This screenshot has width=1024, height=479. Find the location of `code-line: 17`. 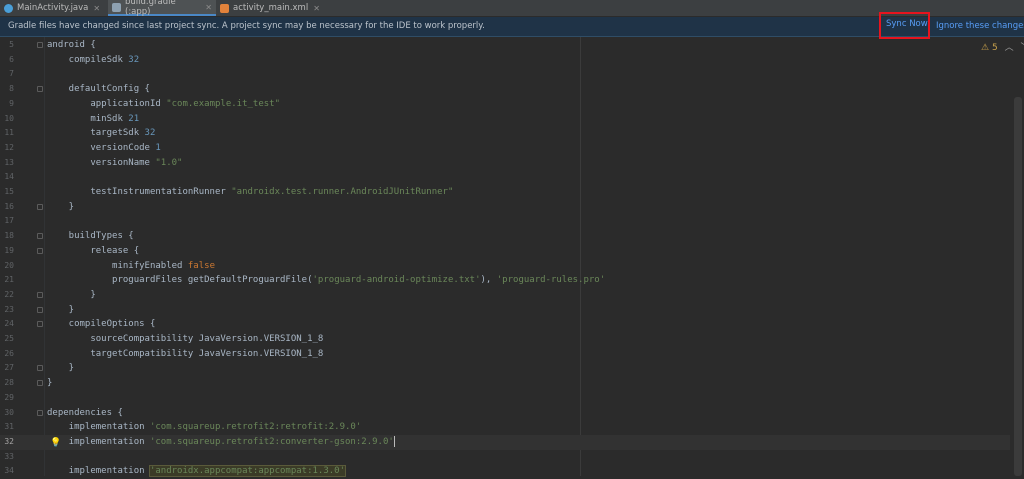

code-line: 17 is located at coordinates (505, 221).